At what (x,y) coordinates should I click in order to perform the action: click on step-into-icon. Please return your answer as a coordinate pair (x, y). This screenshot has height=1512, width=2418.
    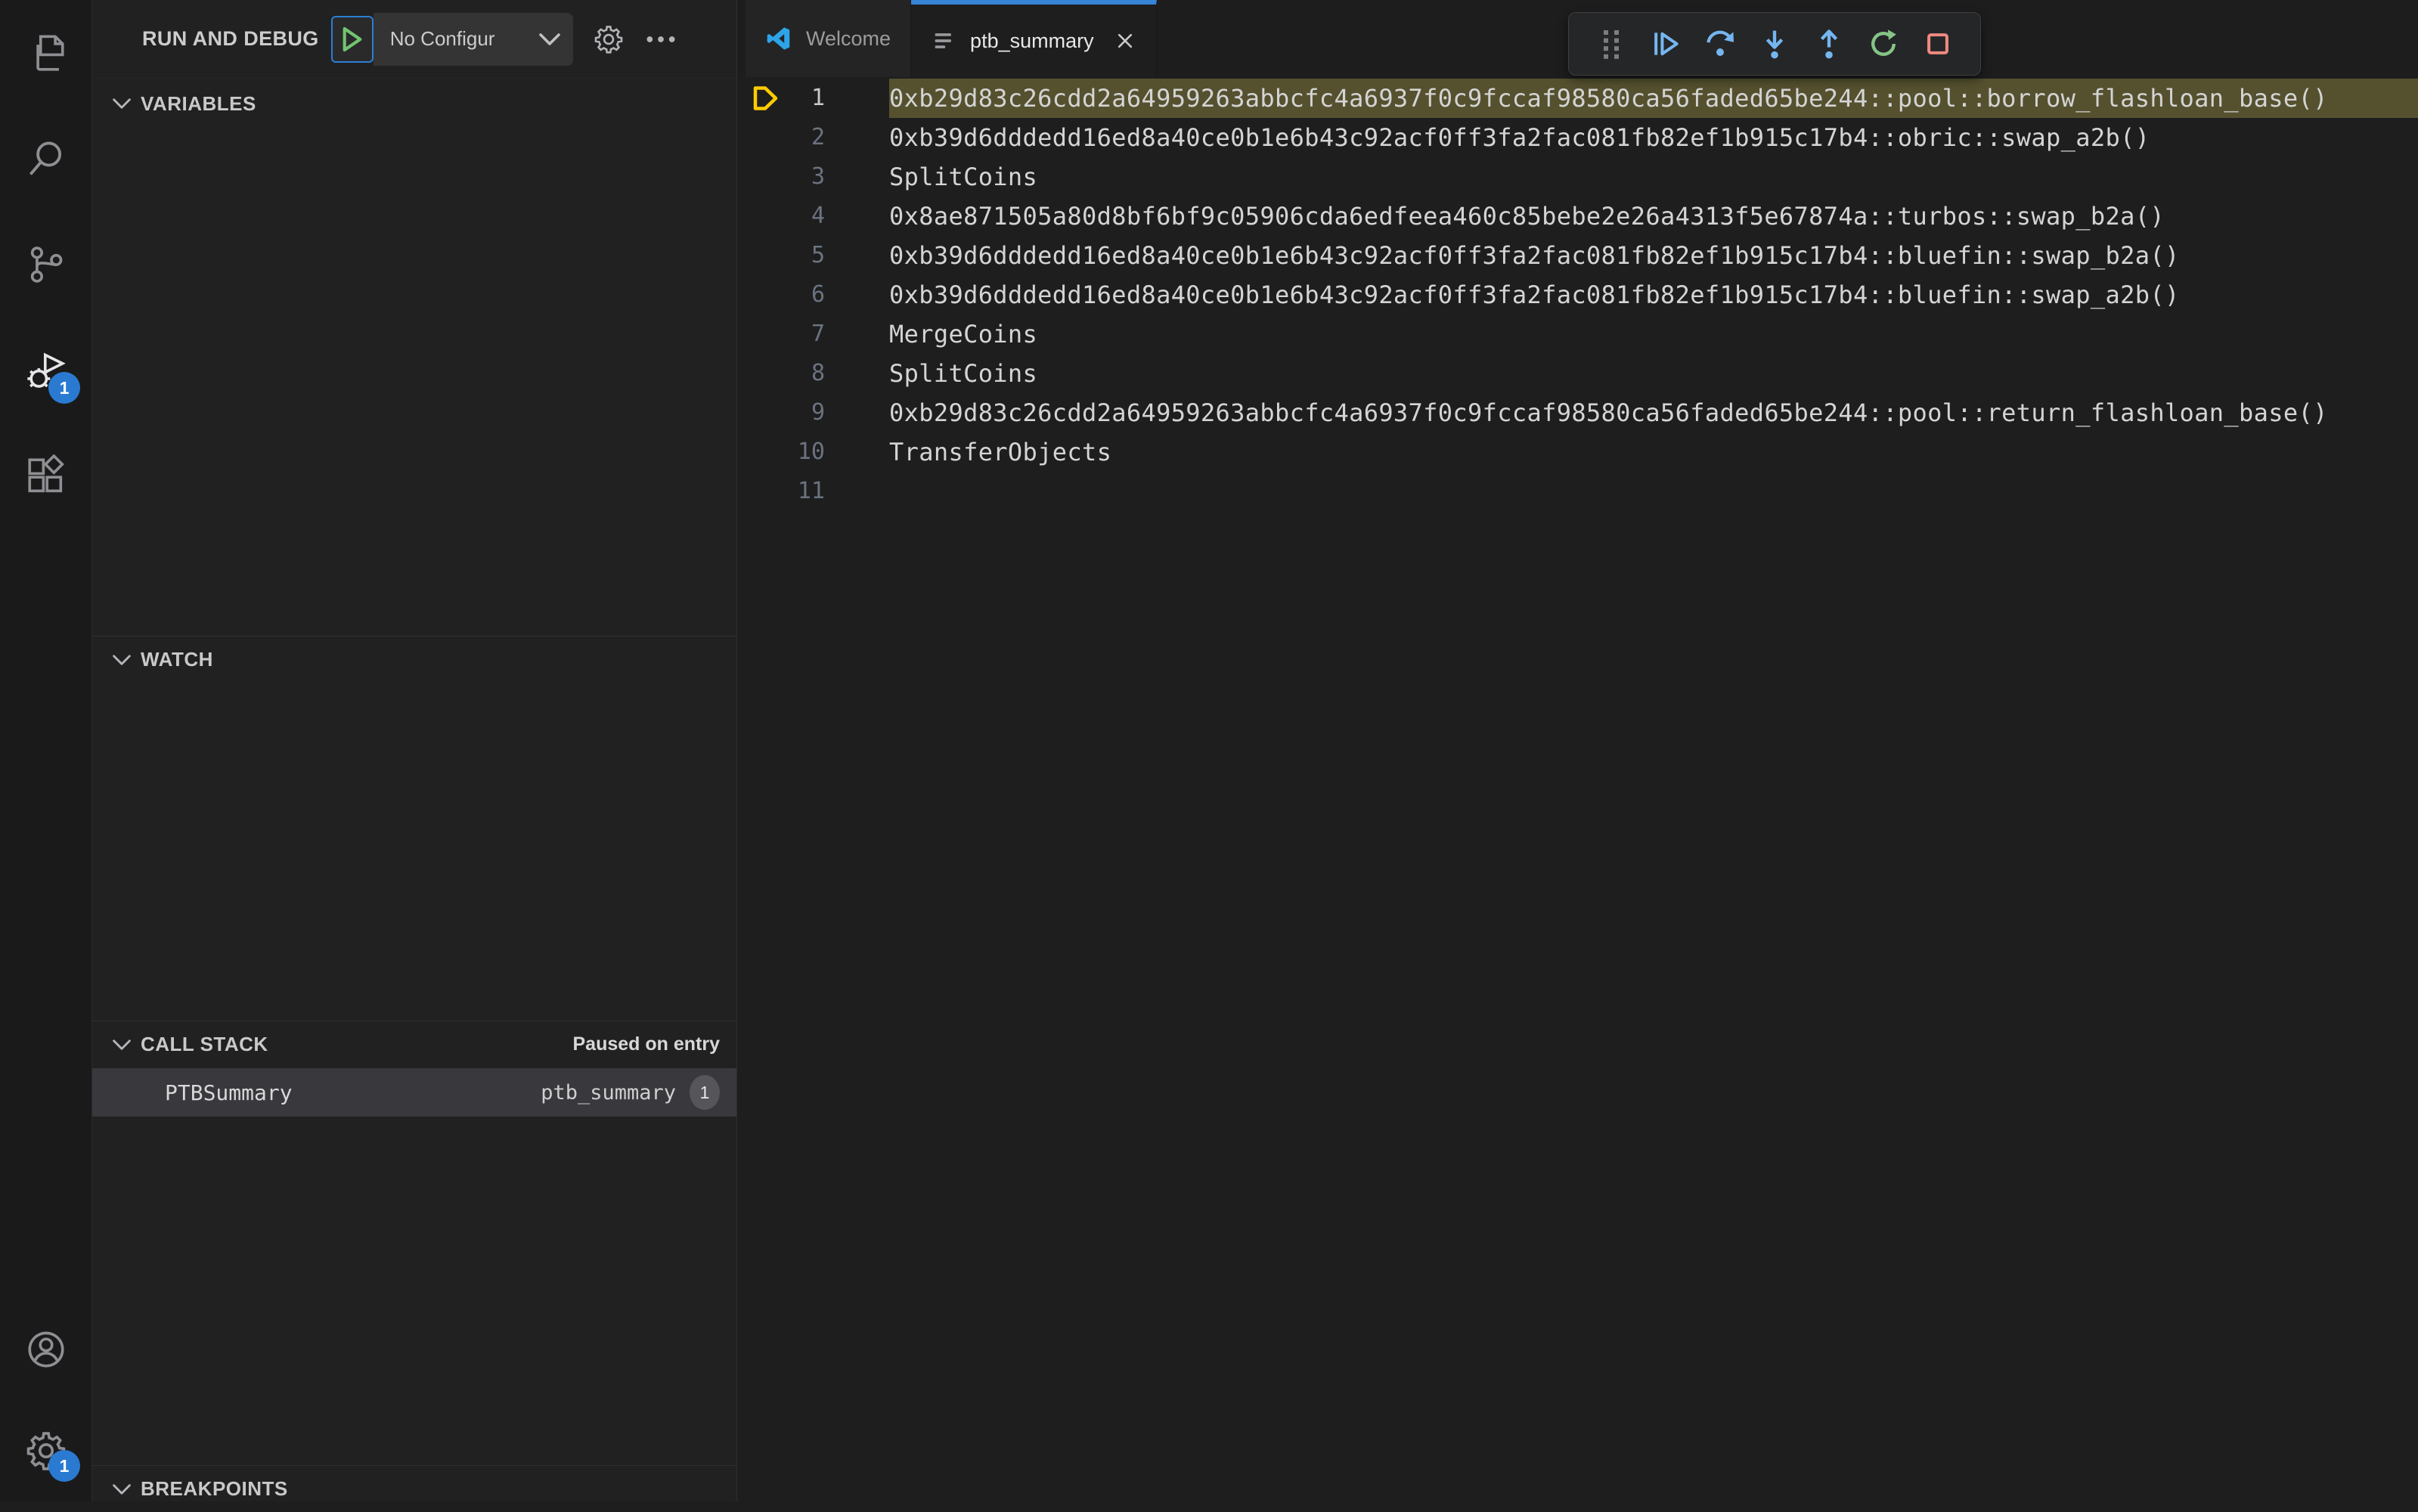
    Looking at the image, I should click on (1774, 44).